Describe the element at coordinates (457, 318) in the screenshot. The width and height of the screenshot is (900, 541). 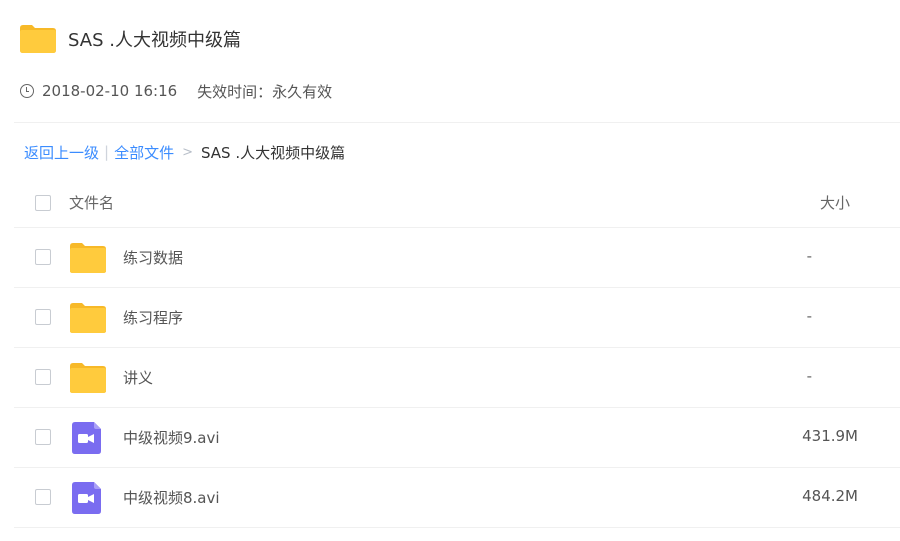
I see `file-row: 练习程序 -` at that location.